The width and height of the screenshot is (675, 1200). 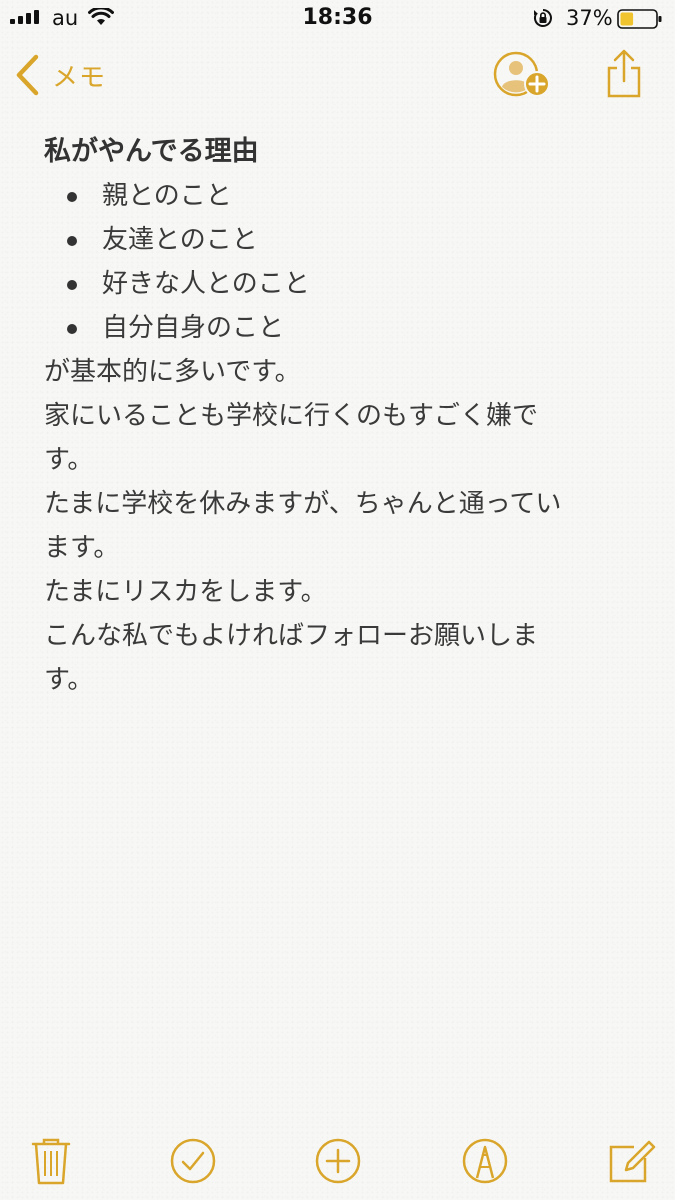 I want to click on add-icon, so click(x=338, y=1161).